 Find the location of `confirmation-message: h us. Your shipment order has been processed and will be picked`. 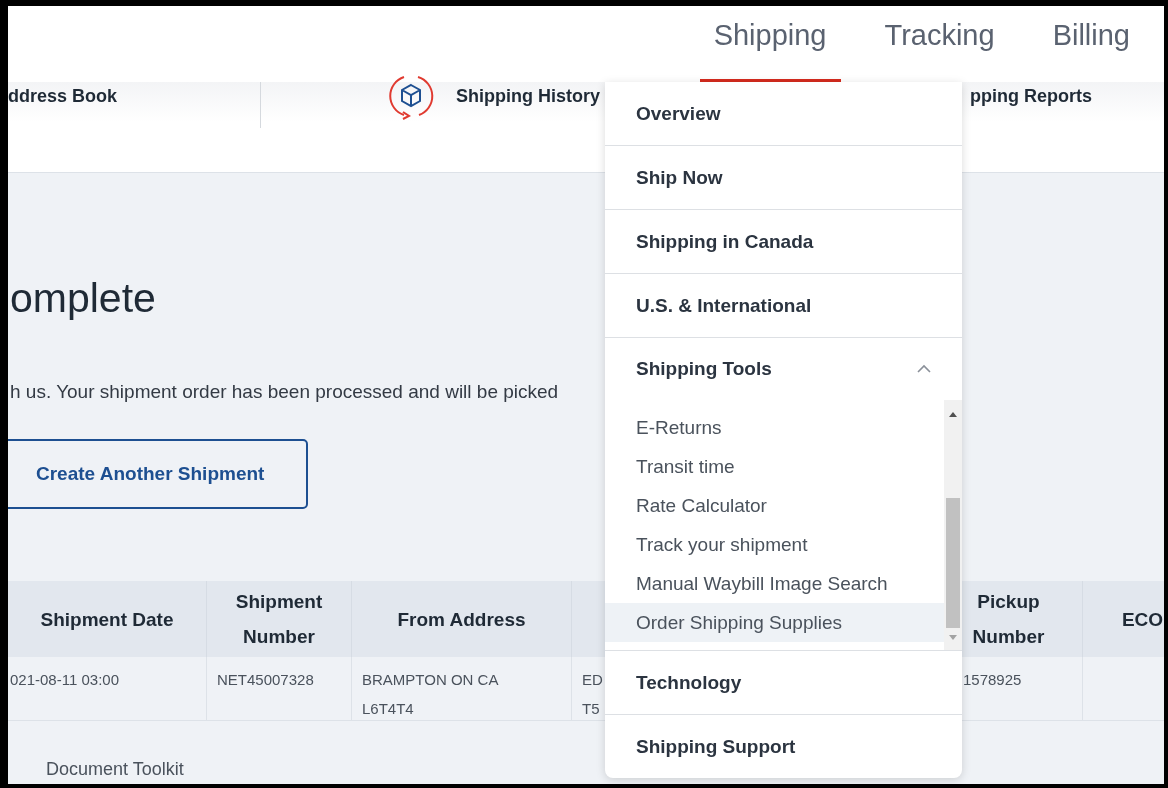

confirmation-message: h us. Your shipment order has been processed and will be picked is located at coordinates (285, 392).